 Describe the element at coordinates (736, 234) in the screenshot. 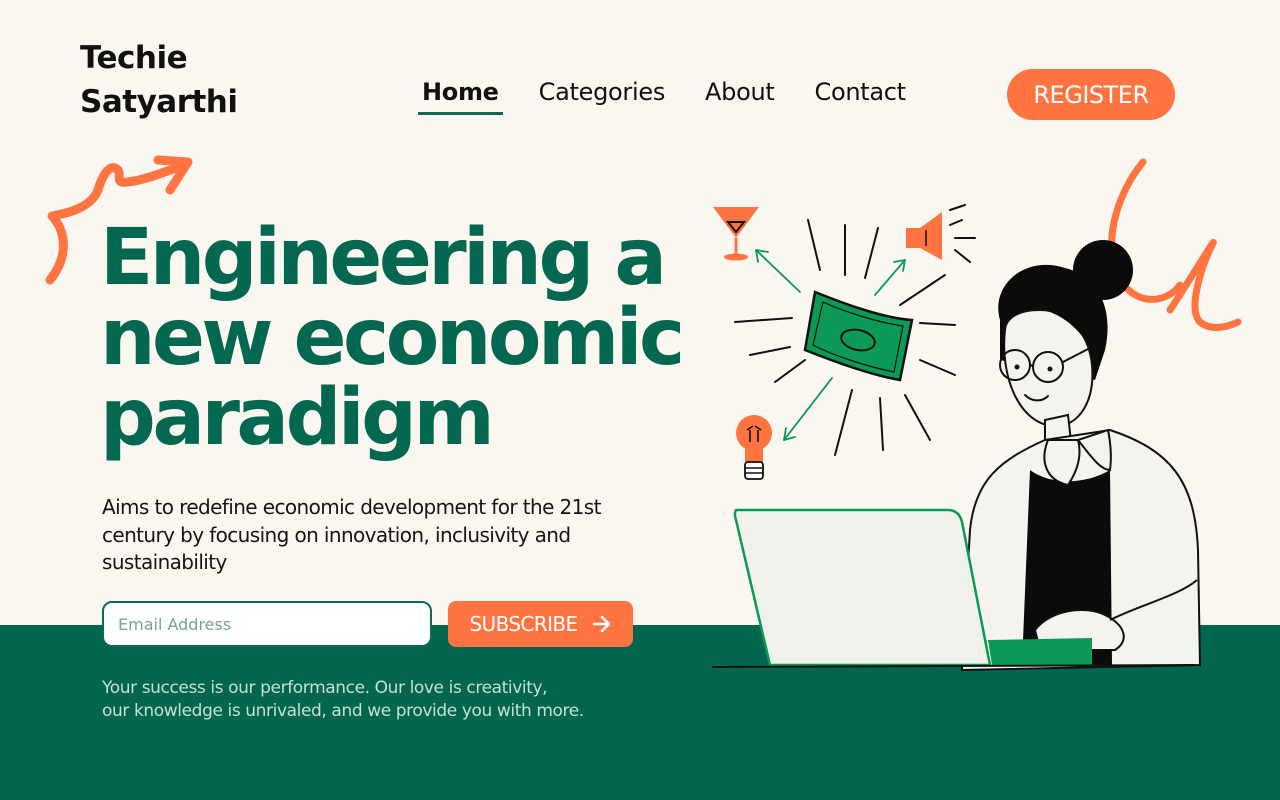

I see `martini-glass-icon` at that location.